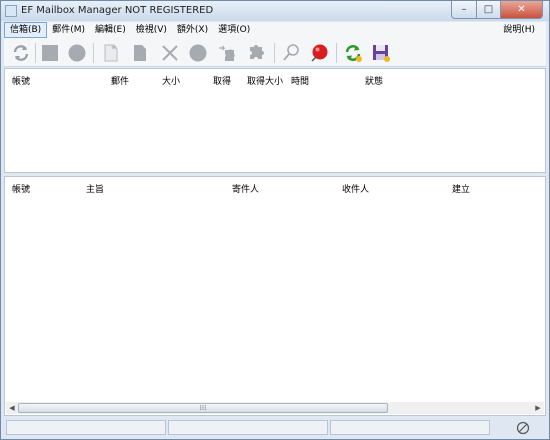  I want to click on new-document-icon, so click(111, 53).